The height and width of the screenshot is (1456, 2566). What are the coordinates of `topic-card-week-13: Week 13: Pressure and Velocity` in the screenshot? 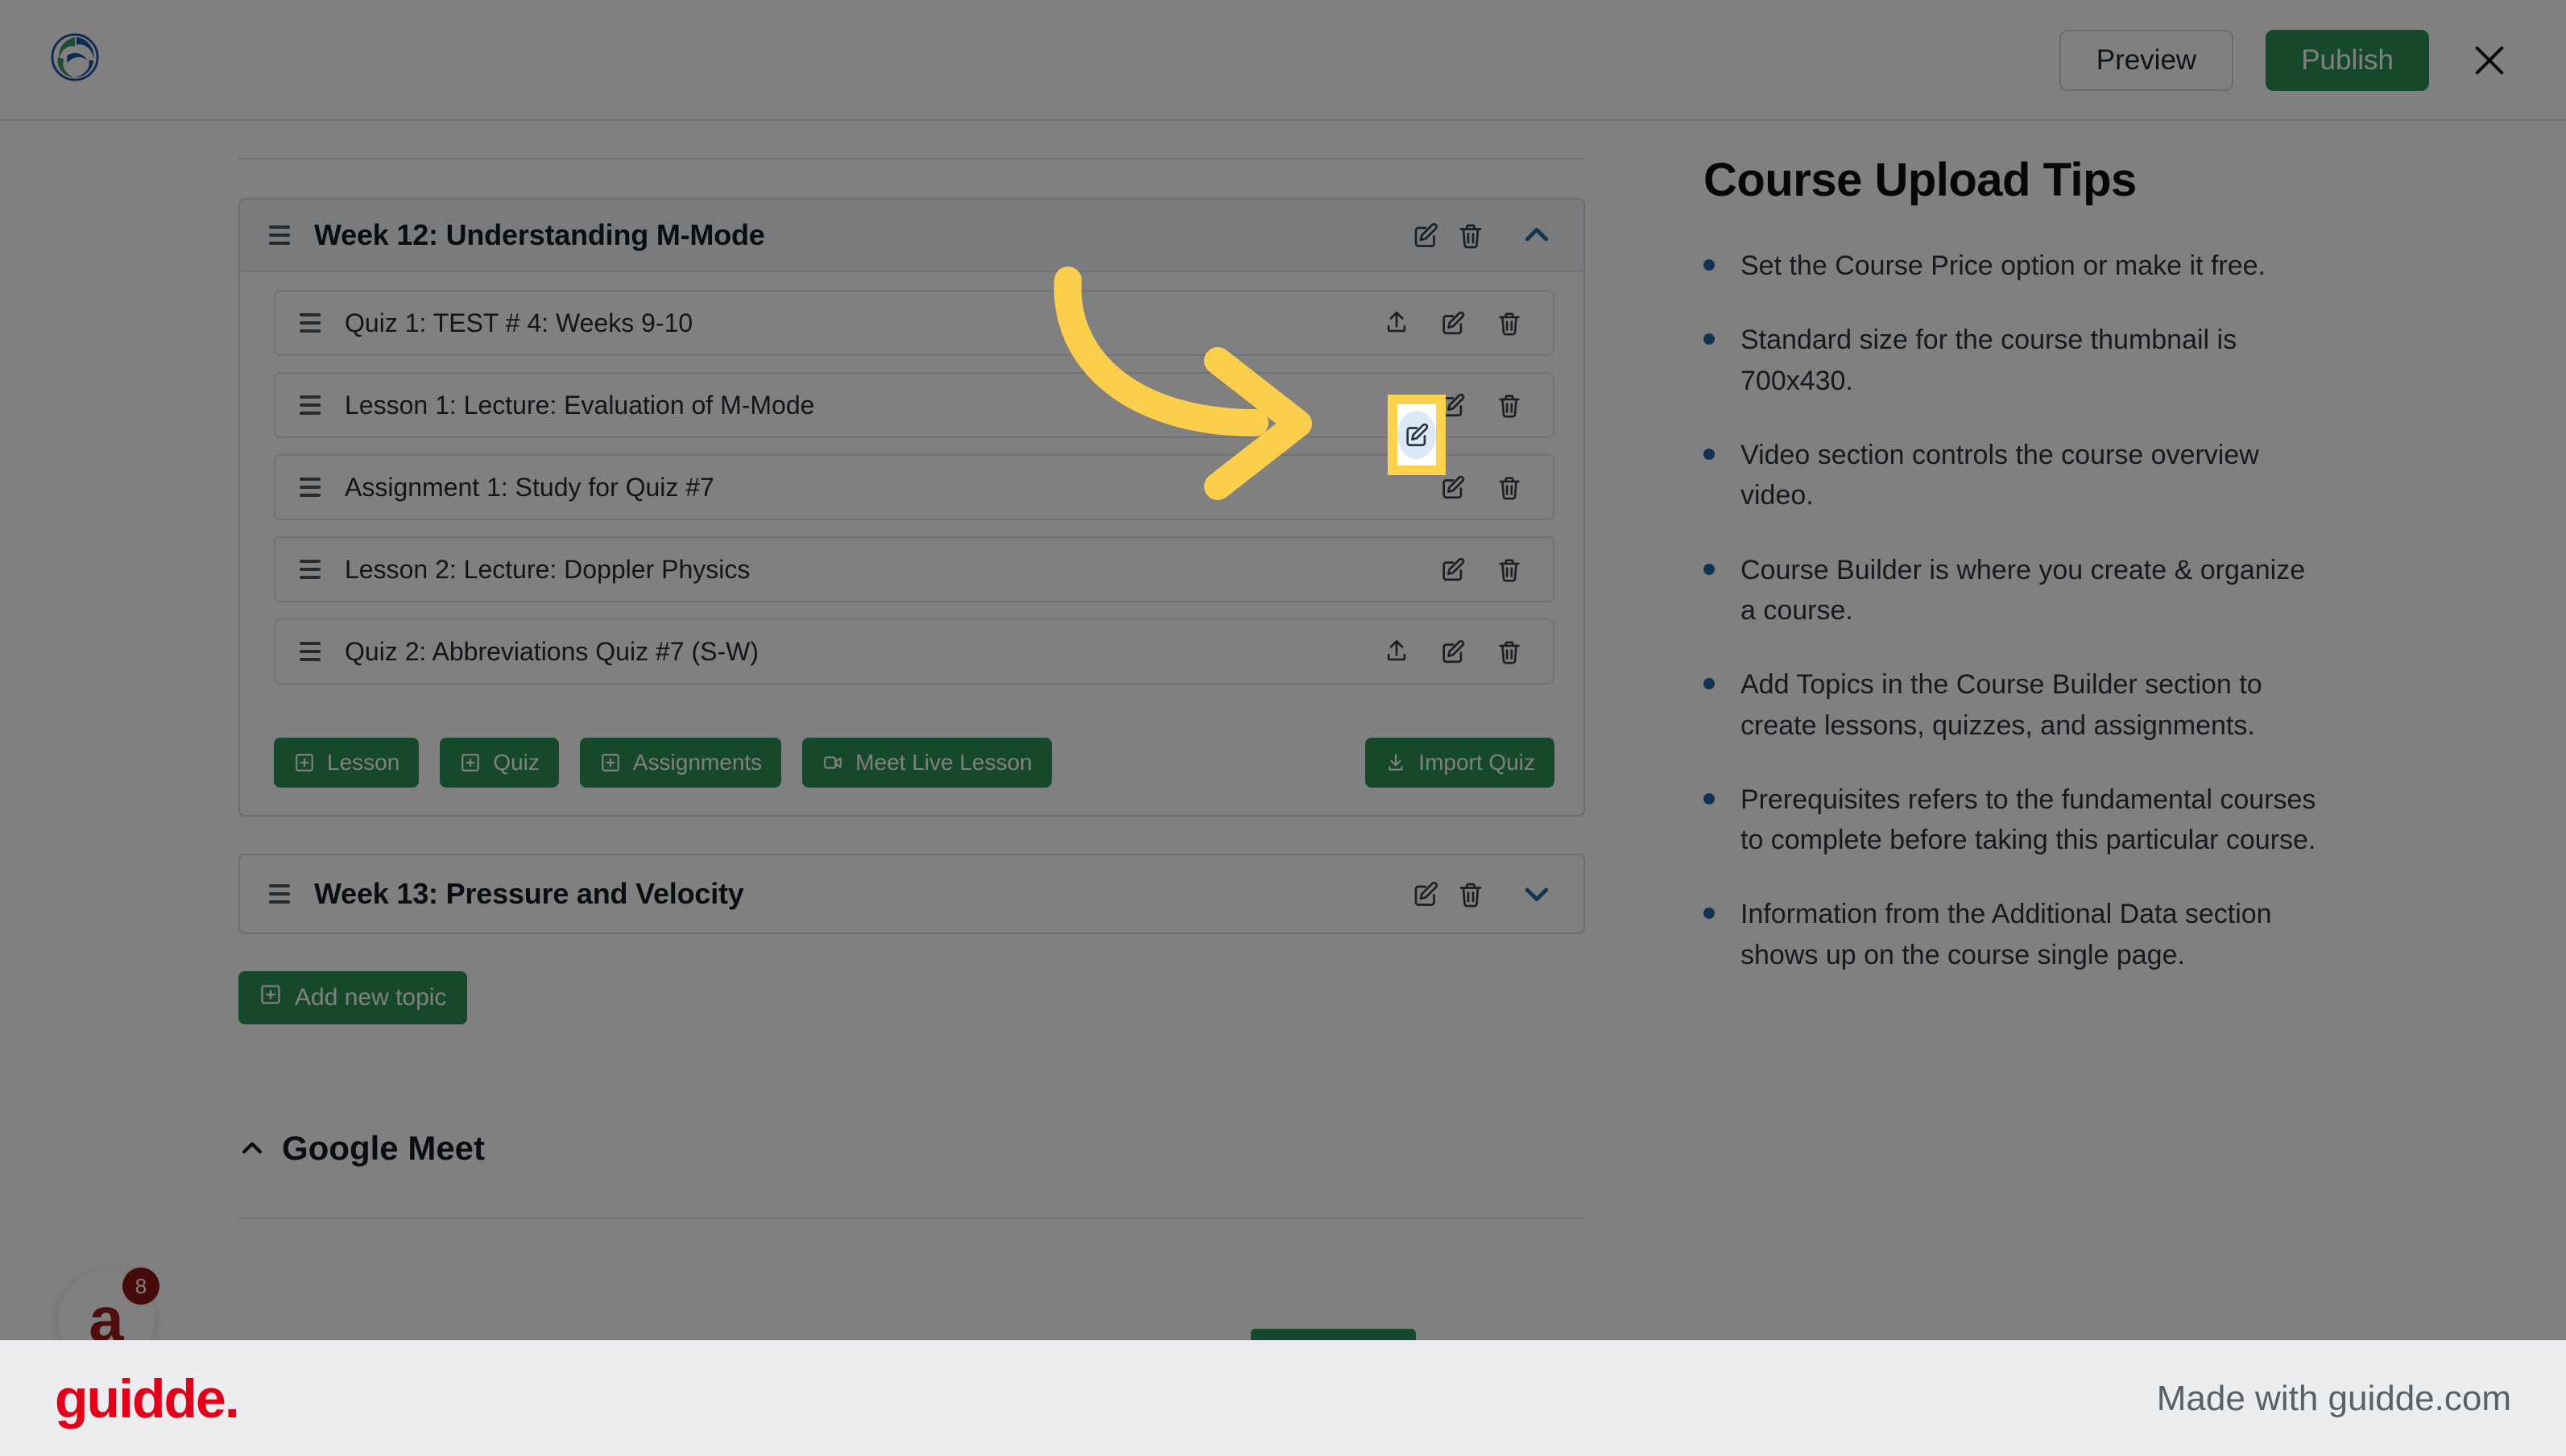 It's located at (911, 894).